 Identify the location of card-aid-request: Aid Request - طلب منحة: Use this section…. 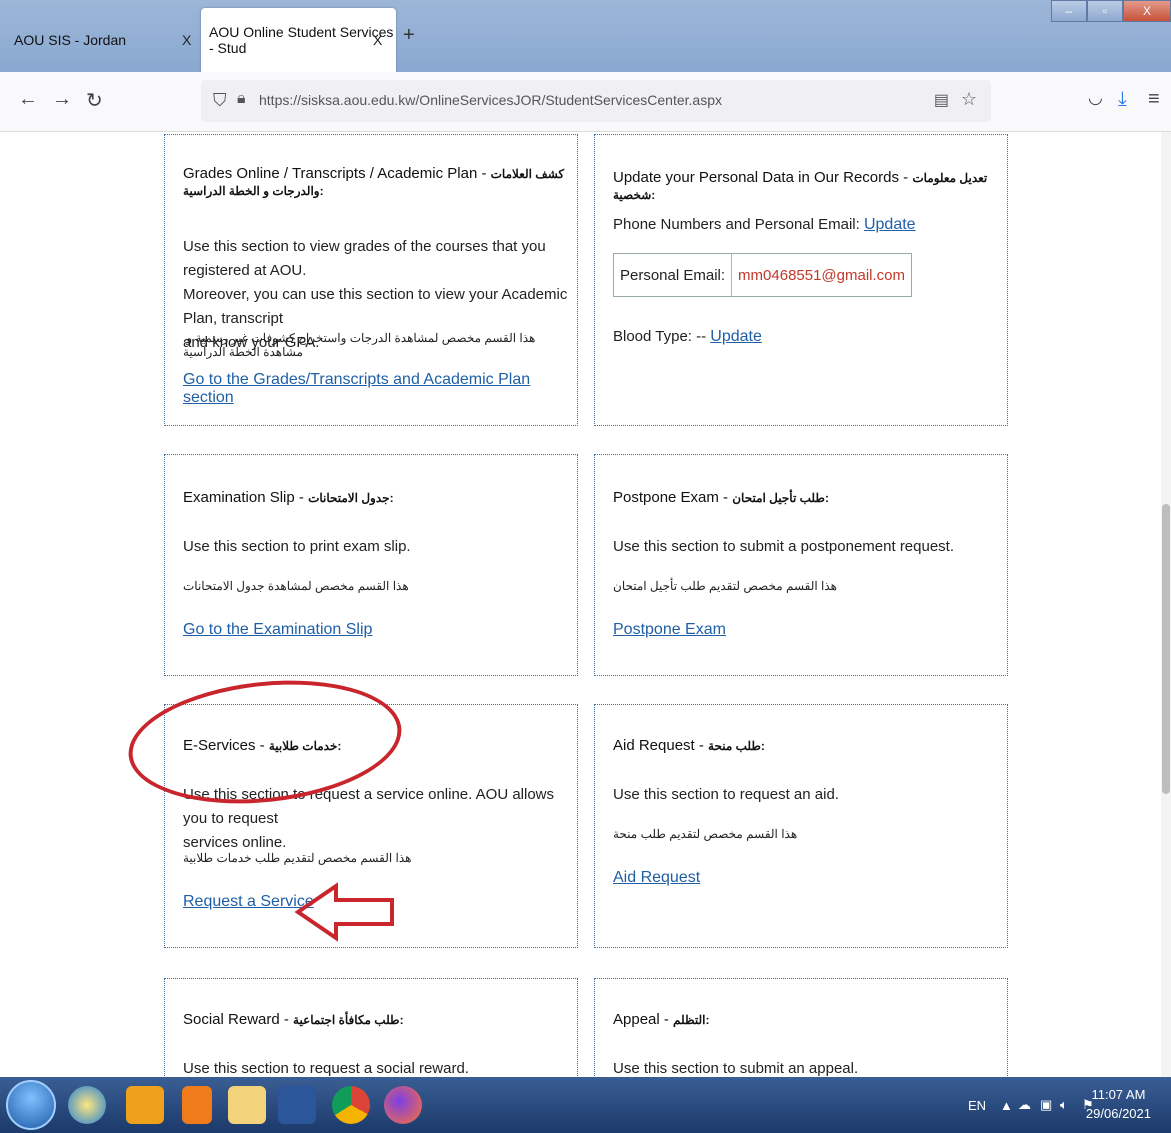
(801, 826).